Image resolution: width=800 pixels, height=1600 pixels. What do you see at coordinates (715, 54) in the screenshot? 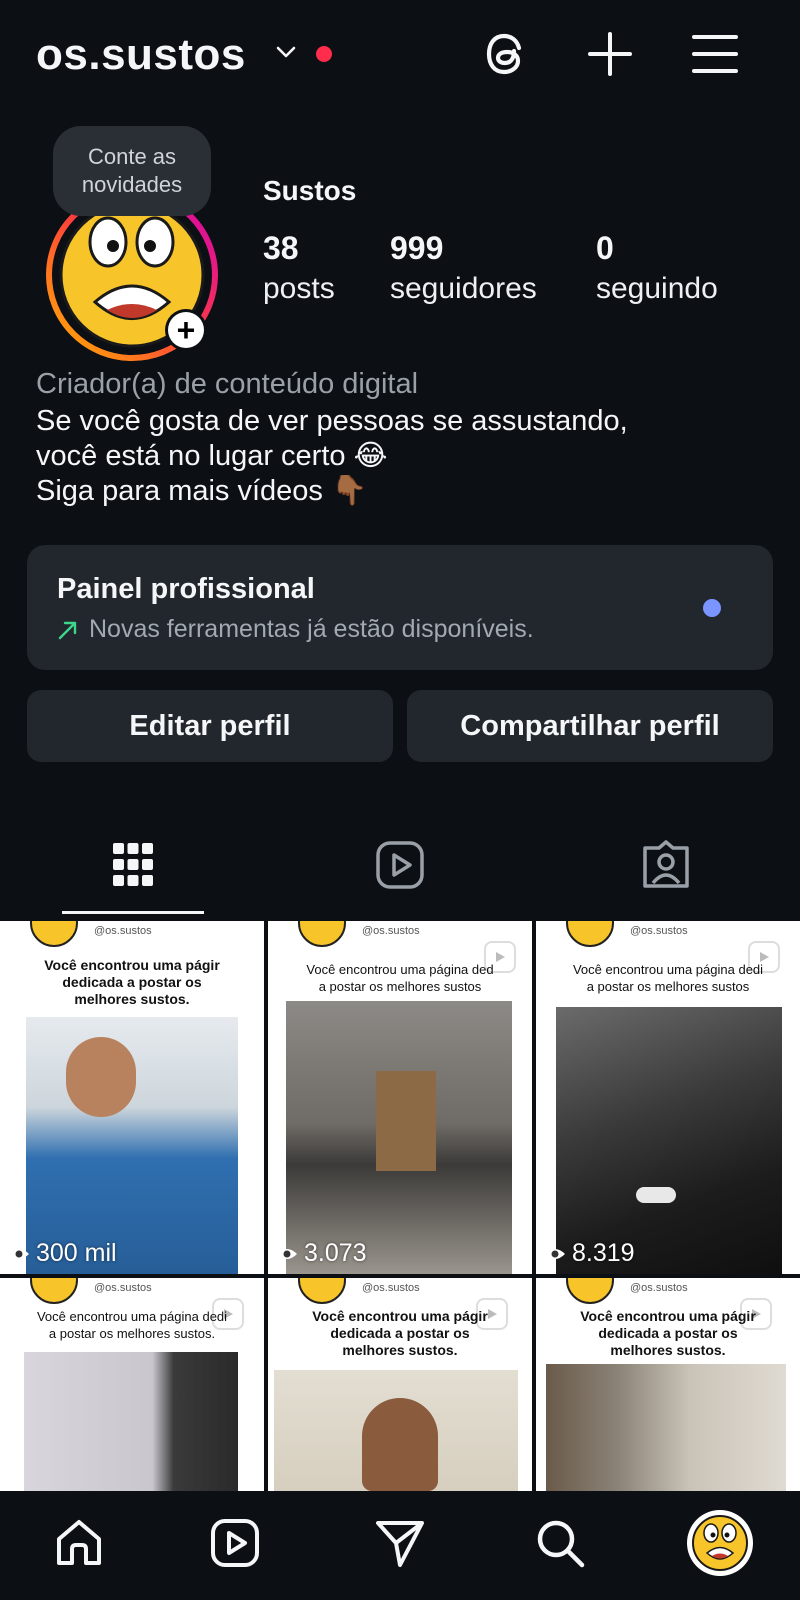
I see `menu-icon` at bounding box center [715, 54].